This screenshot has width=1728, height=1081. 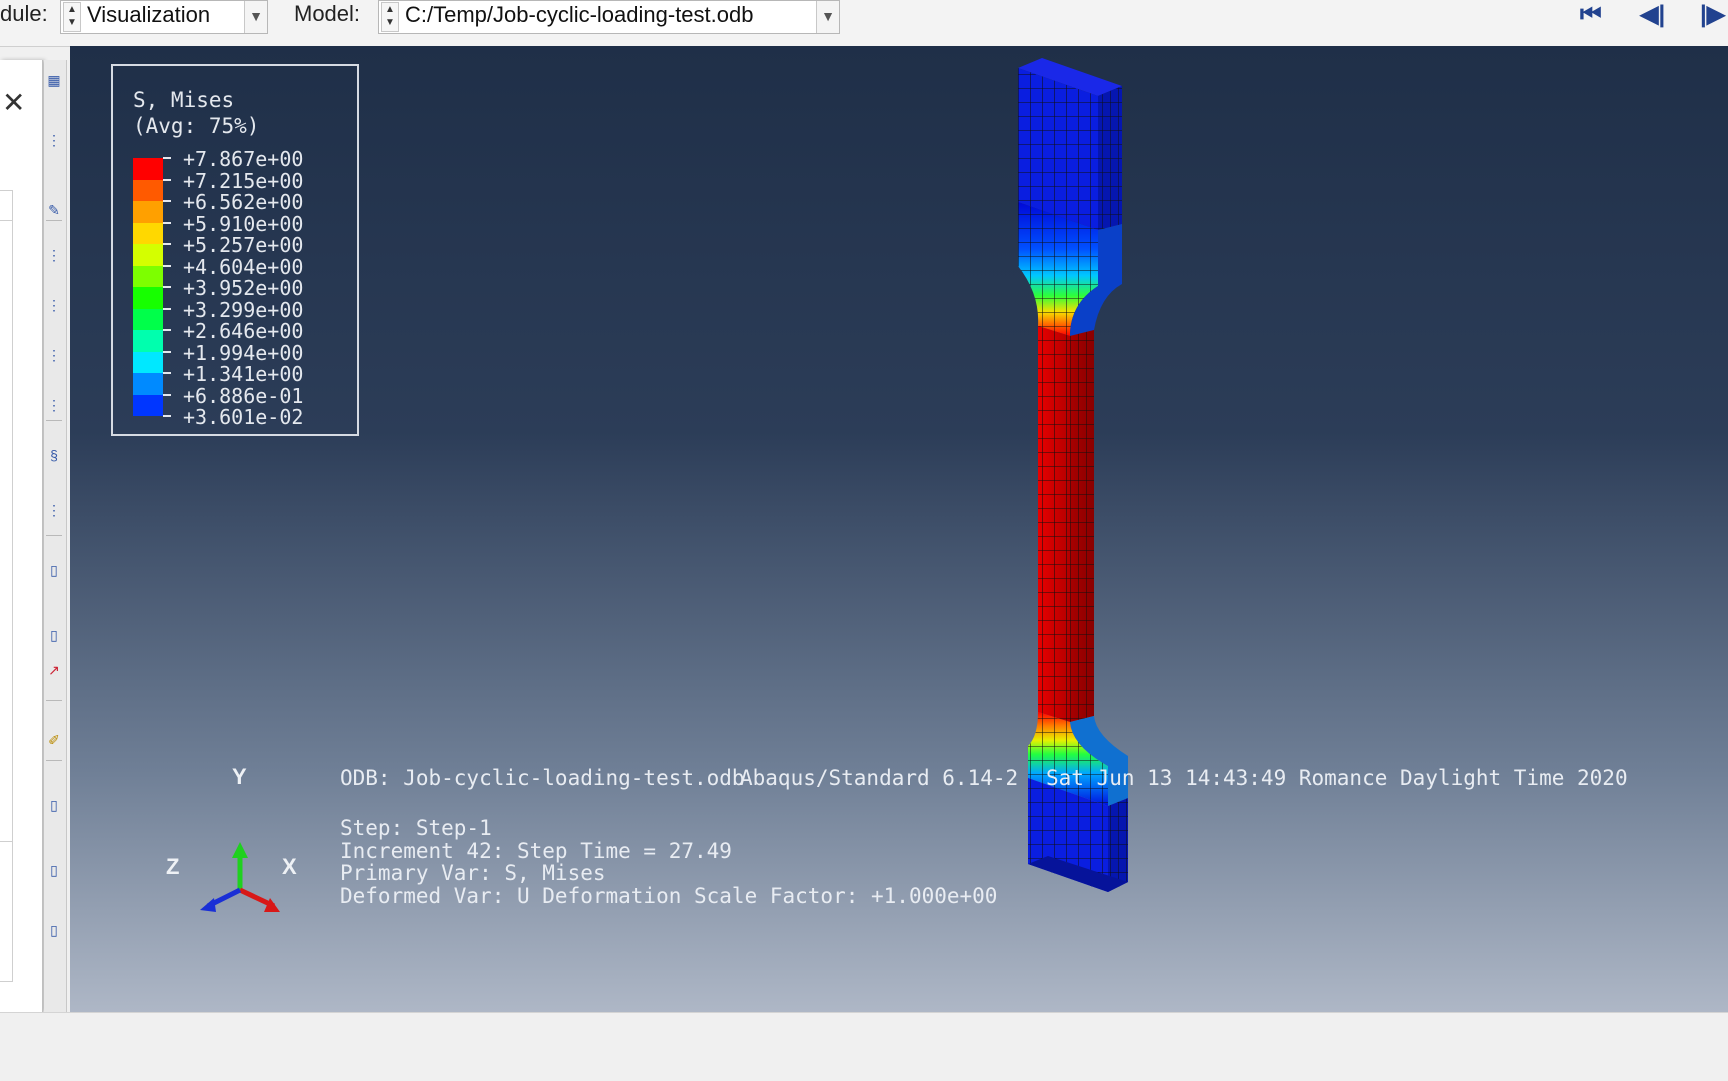 What do you see at coordinates (1070, 144) in the screenshot?
I see `top-grip` at bounding box center [1070, 144].